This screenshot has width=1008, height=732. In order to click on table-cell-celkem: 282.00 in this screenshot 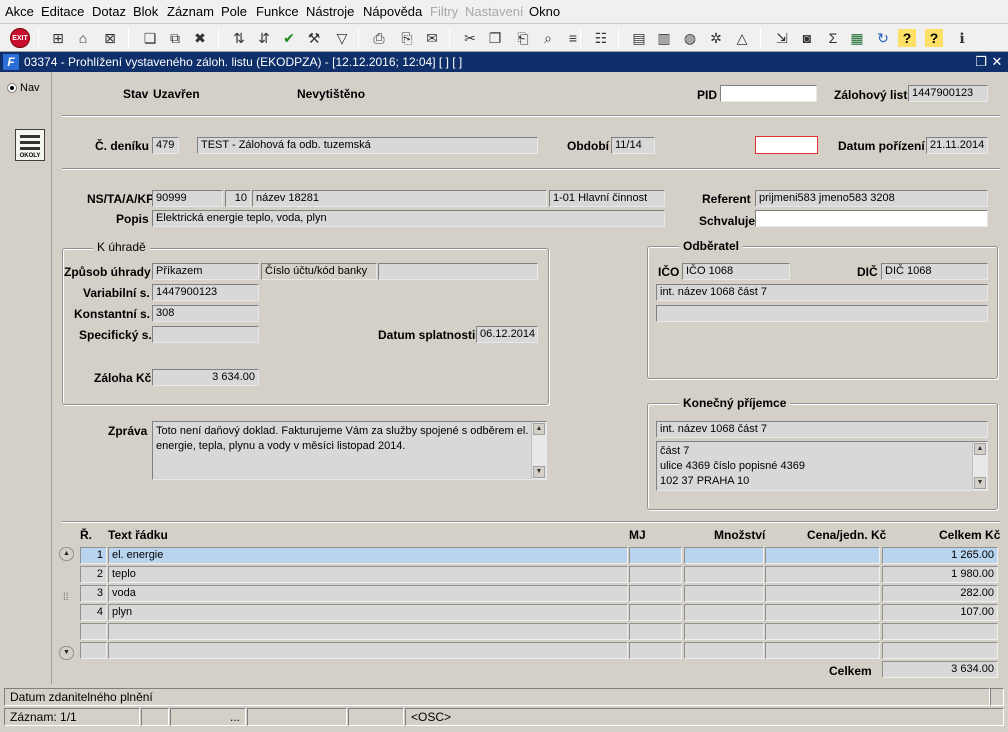, I will do `click(940, 593)`.